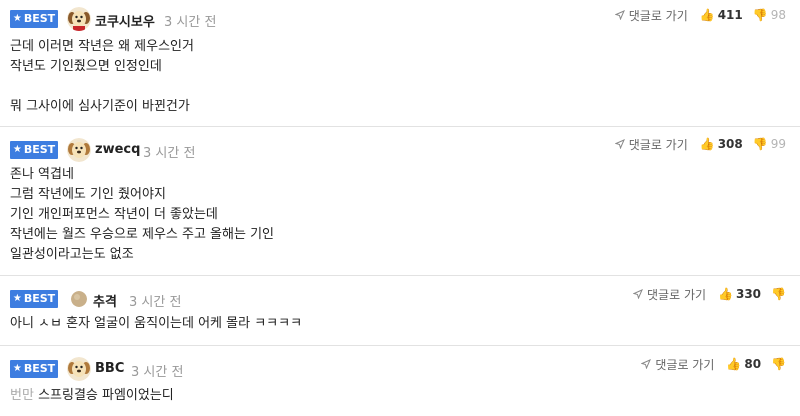  I want to click on comment-author: BBC, so click(109, 368).